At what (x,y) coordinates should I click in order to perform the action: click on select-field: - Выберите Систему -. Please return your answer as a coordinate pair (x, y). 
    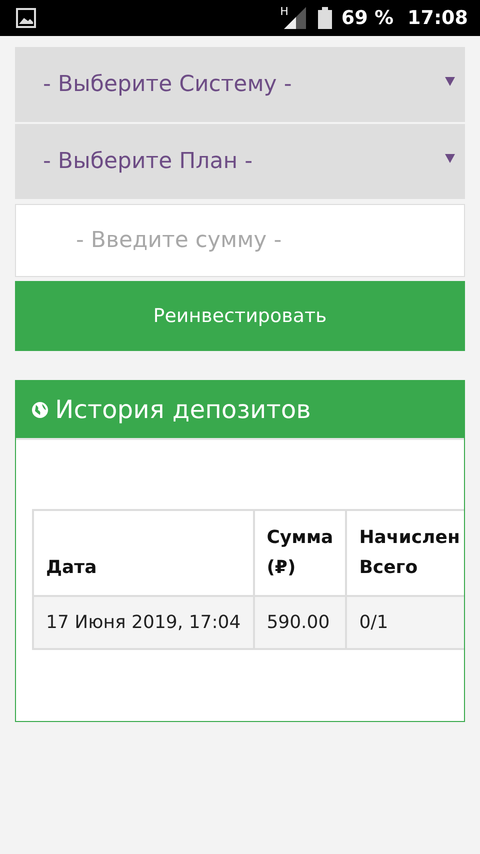
    Looking at the image, I should click on (240, 84).